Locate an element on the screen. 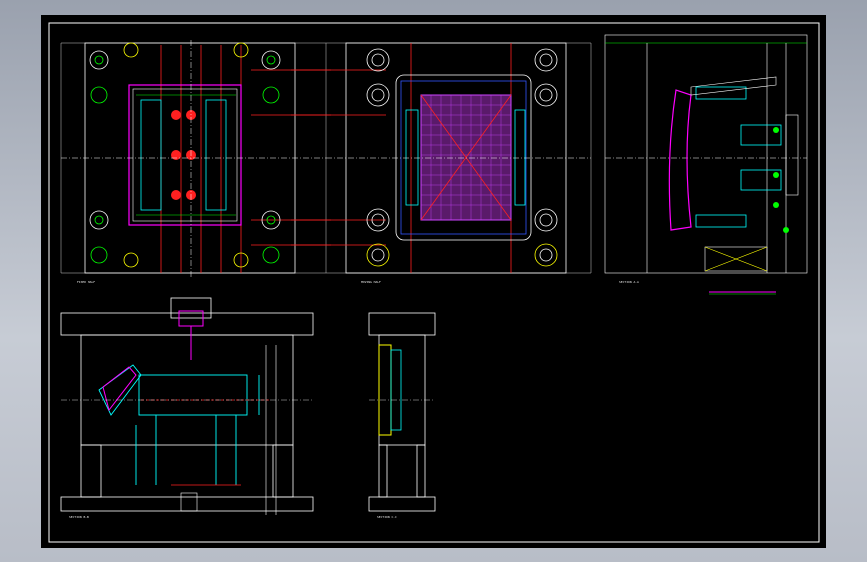  guide-pin-holes-fixed is located at coordinates (185, 155).